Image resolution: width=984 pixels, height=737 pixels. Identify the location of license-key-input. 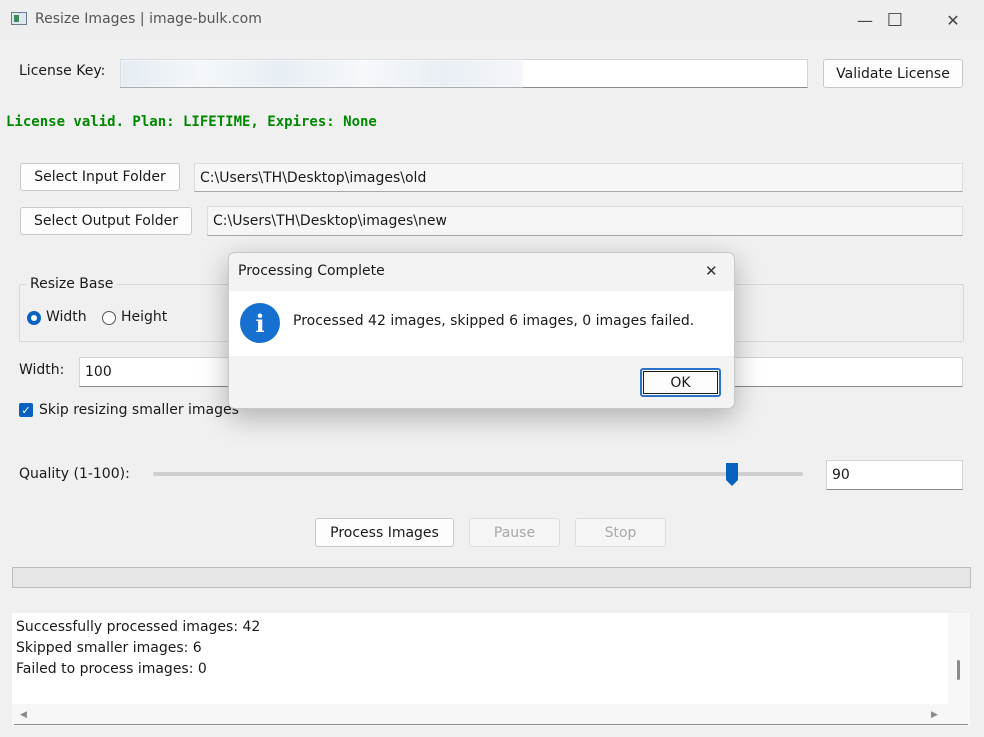
(464, 73).